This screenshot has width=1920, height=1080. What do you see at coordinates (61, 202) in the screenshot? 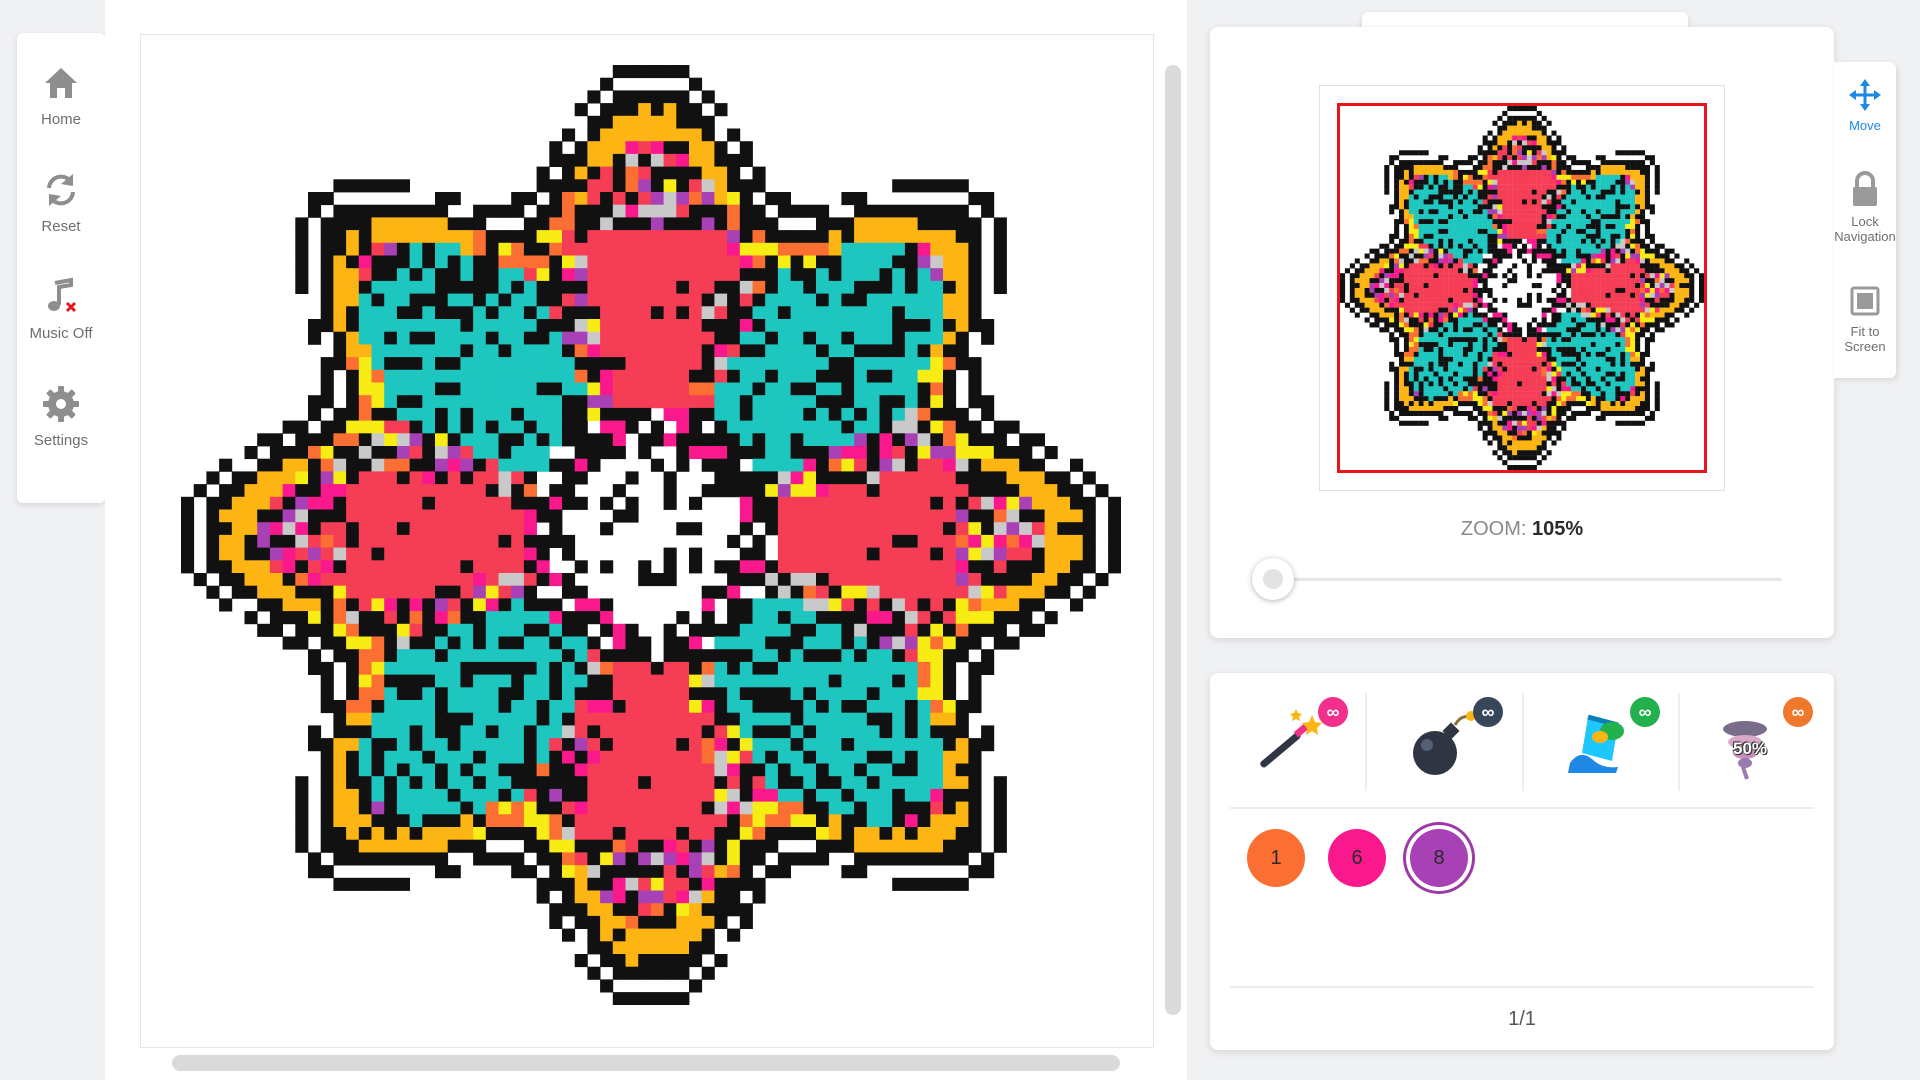
I see `reset-button: Reset` at bounding box center [61, 202].